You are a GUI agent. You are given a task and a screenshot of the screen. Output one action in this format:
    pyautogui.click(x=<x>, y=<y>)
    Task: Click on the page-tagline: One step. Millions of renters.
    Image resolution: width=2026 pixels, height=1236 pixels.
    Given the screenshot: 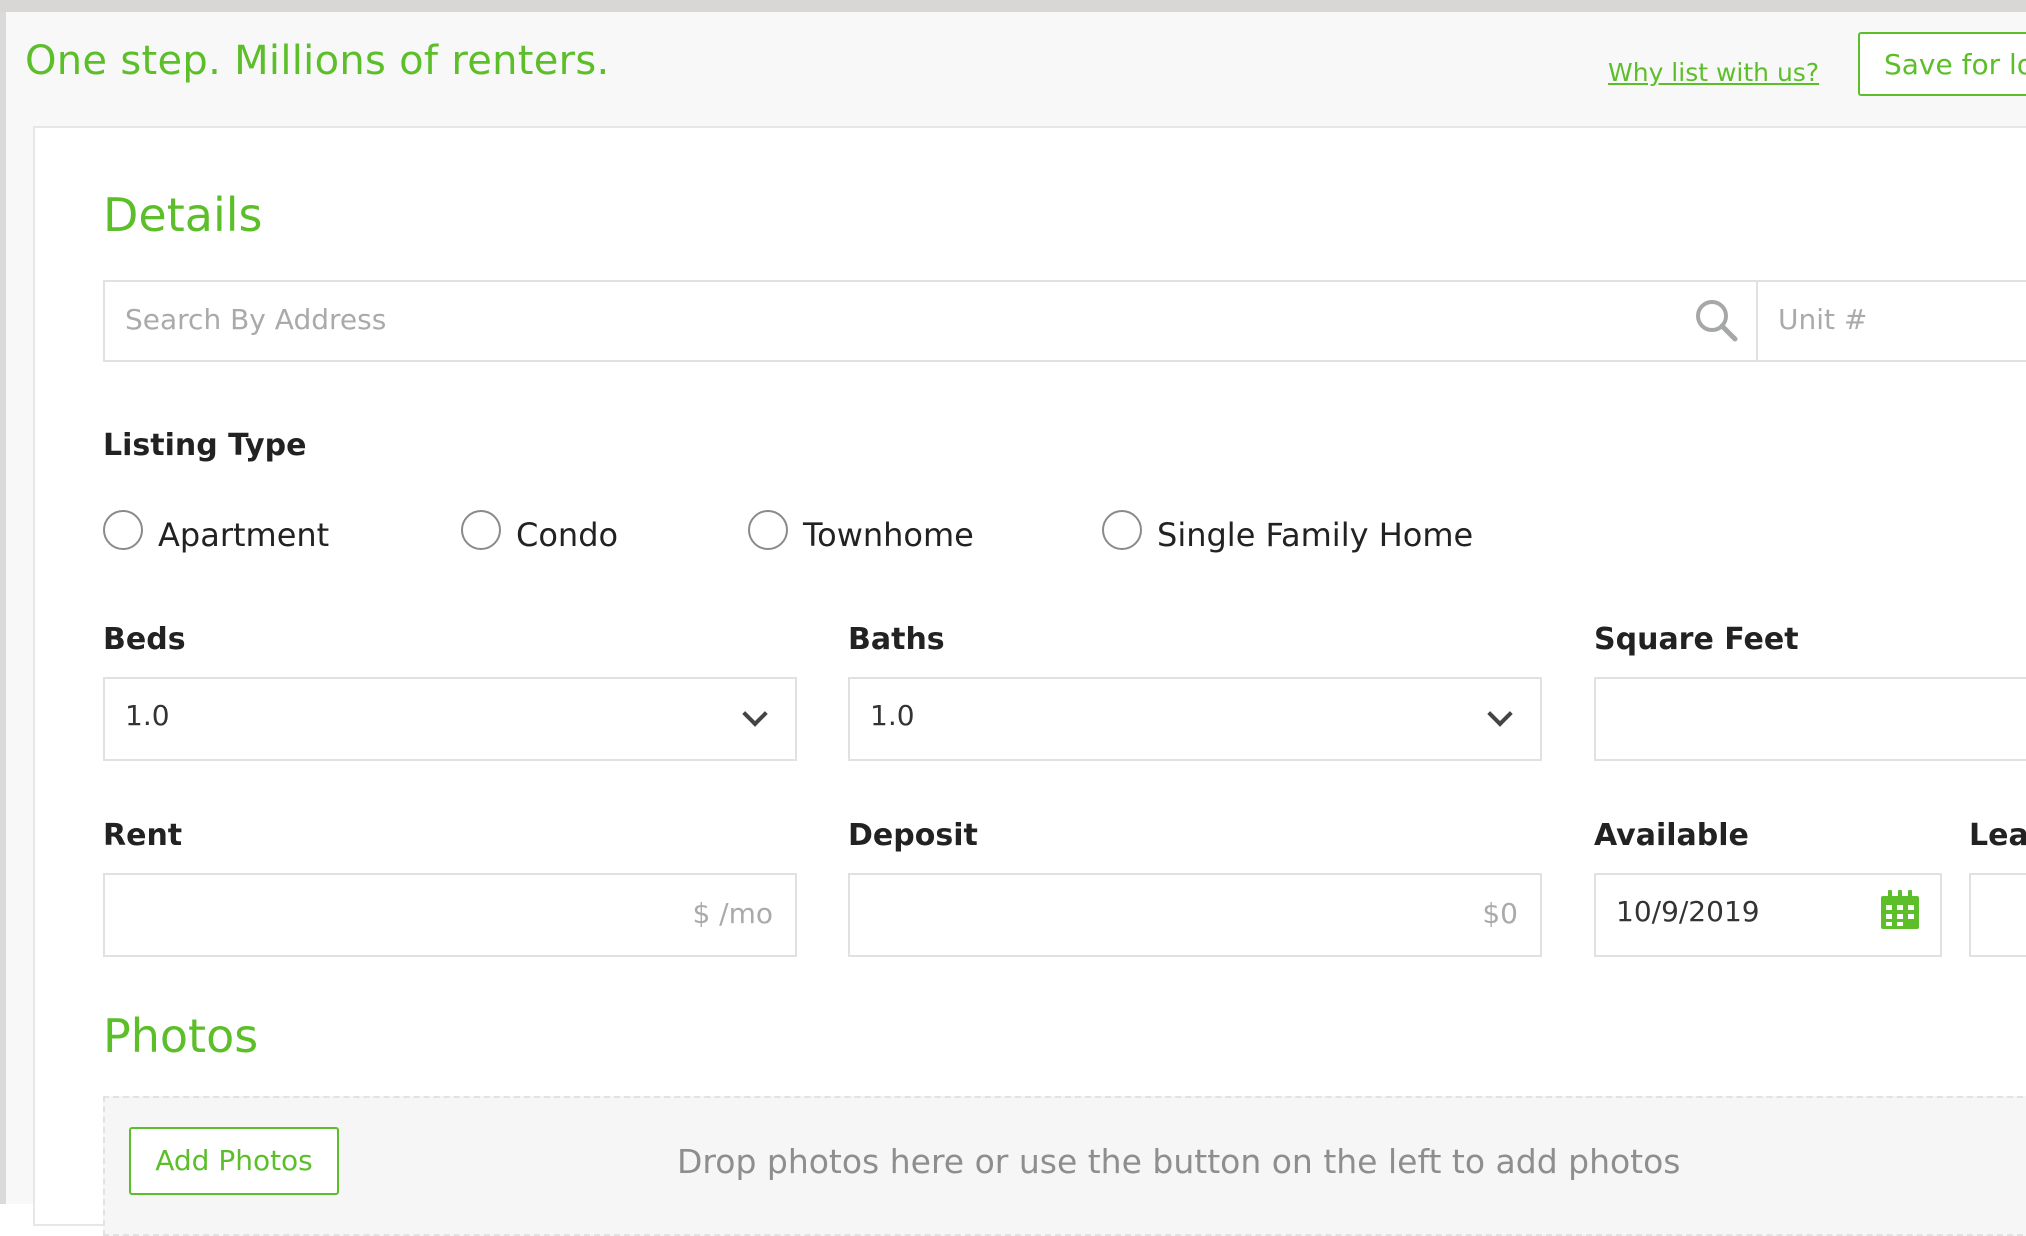 What is the action you would take?
    pyautogui.click(x=317, y=61)
    